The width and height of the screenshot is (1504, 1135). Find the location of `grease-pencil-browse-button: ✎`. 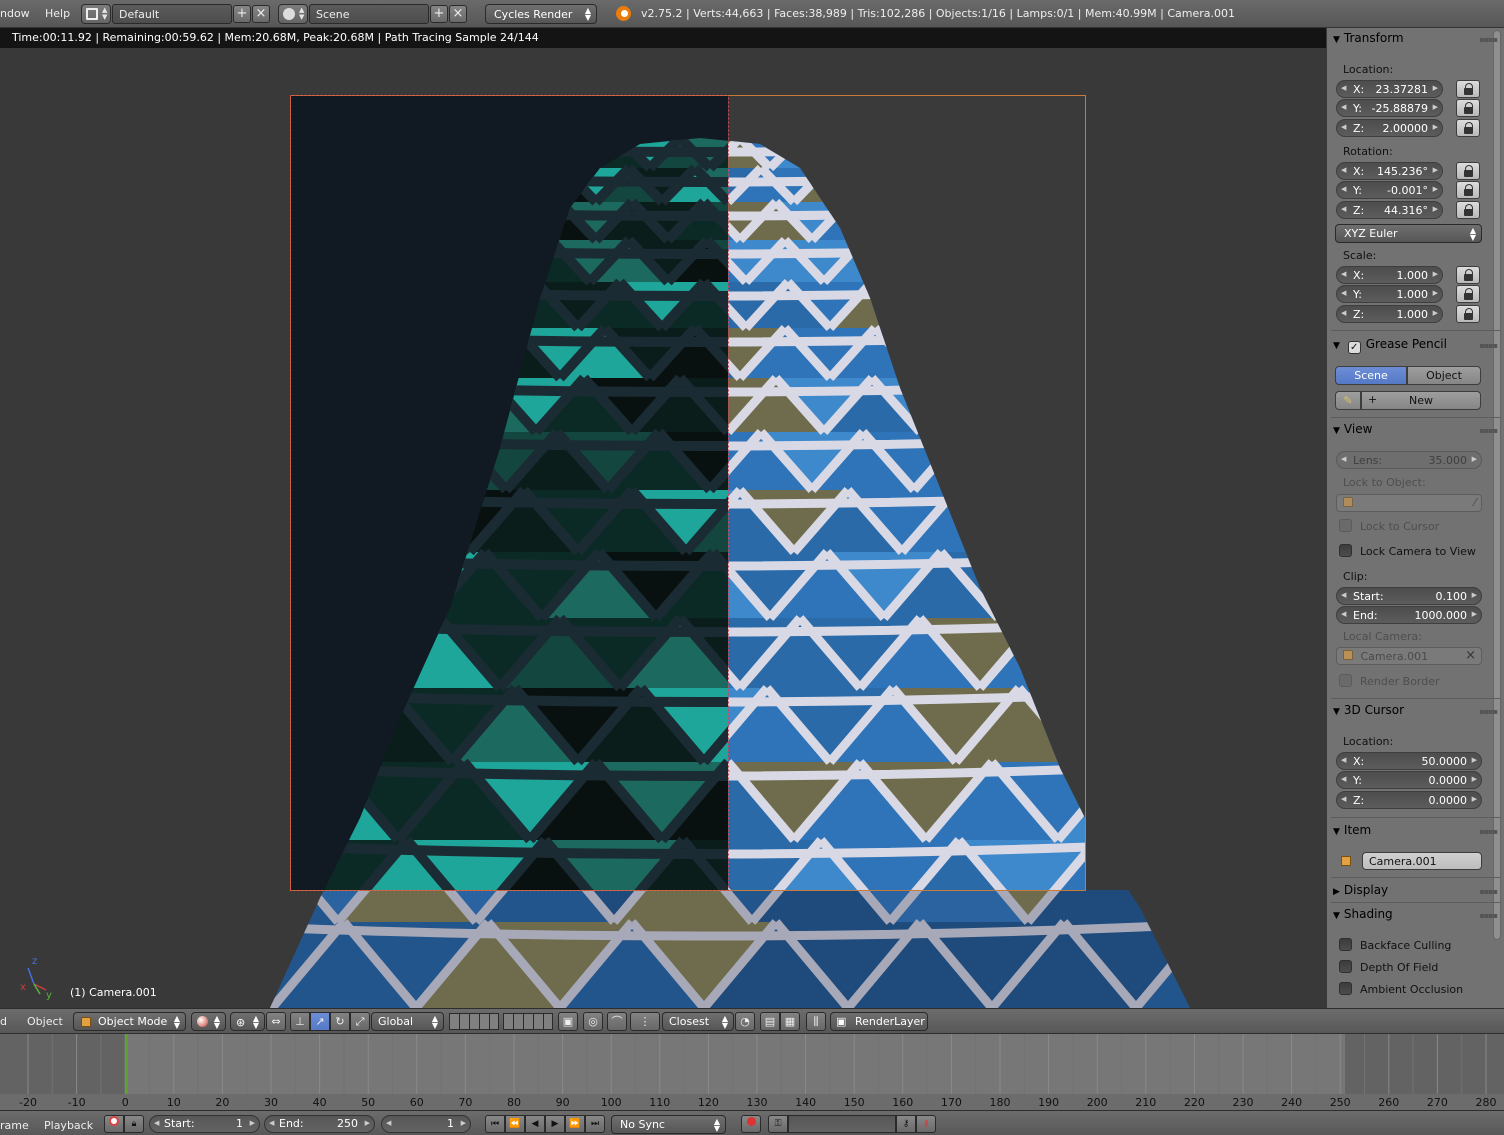

grease-pencil-browse-button: ✎ is located at coordinates (1348, 400).